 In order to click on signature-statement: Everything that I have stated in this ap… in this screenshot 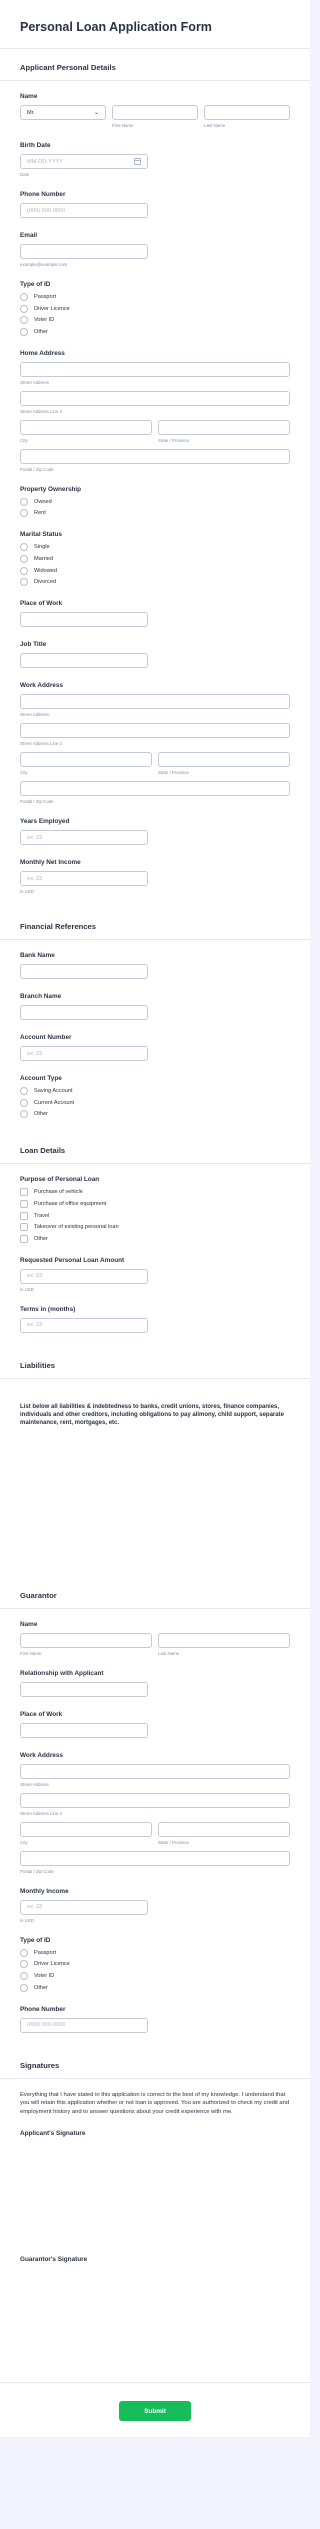, I will do `click(155, 2103)`.